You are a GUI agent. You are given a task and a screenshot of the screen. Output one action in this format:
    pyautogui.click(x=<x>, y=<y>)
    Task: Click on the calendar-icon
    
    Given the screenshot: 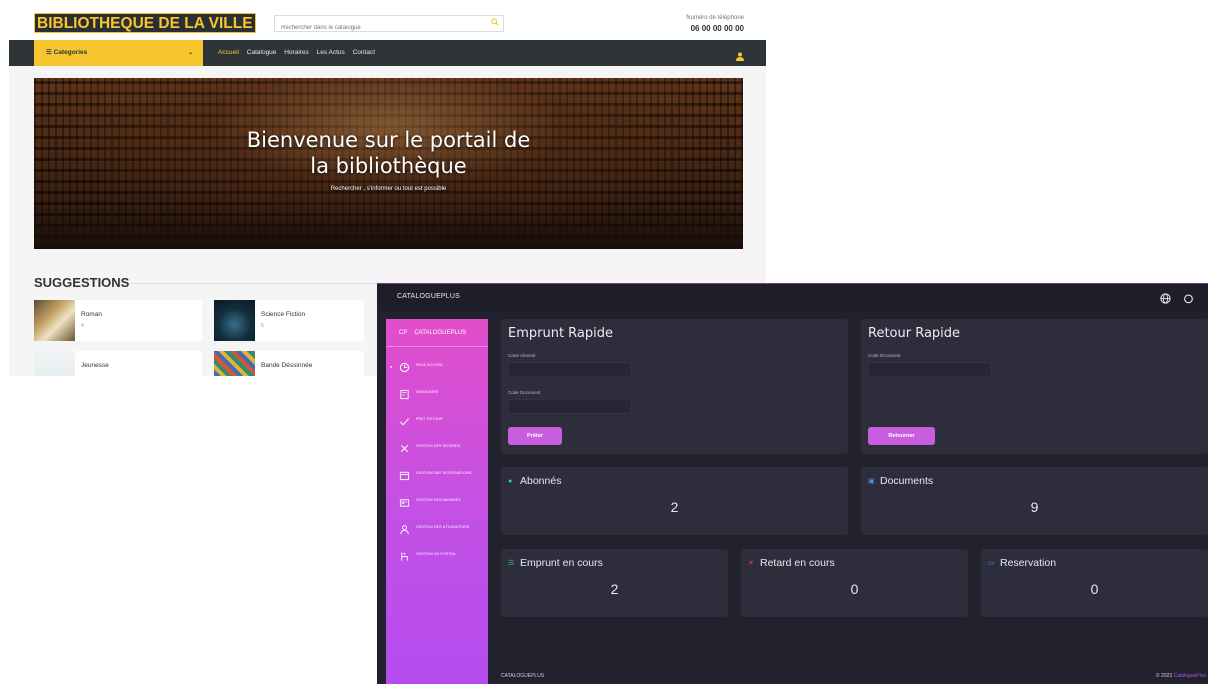 What is the action you would take?
    pyautogui.click(x=405, y=474)
    